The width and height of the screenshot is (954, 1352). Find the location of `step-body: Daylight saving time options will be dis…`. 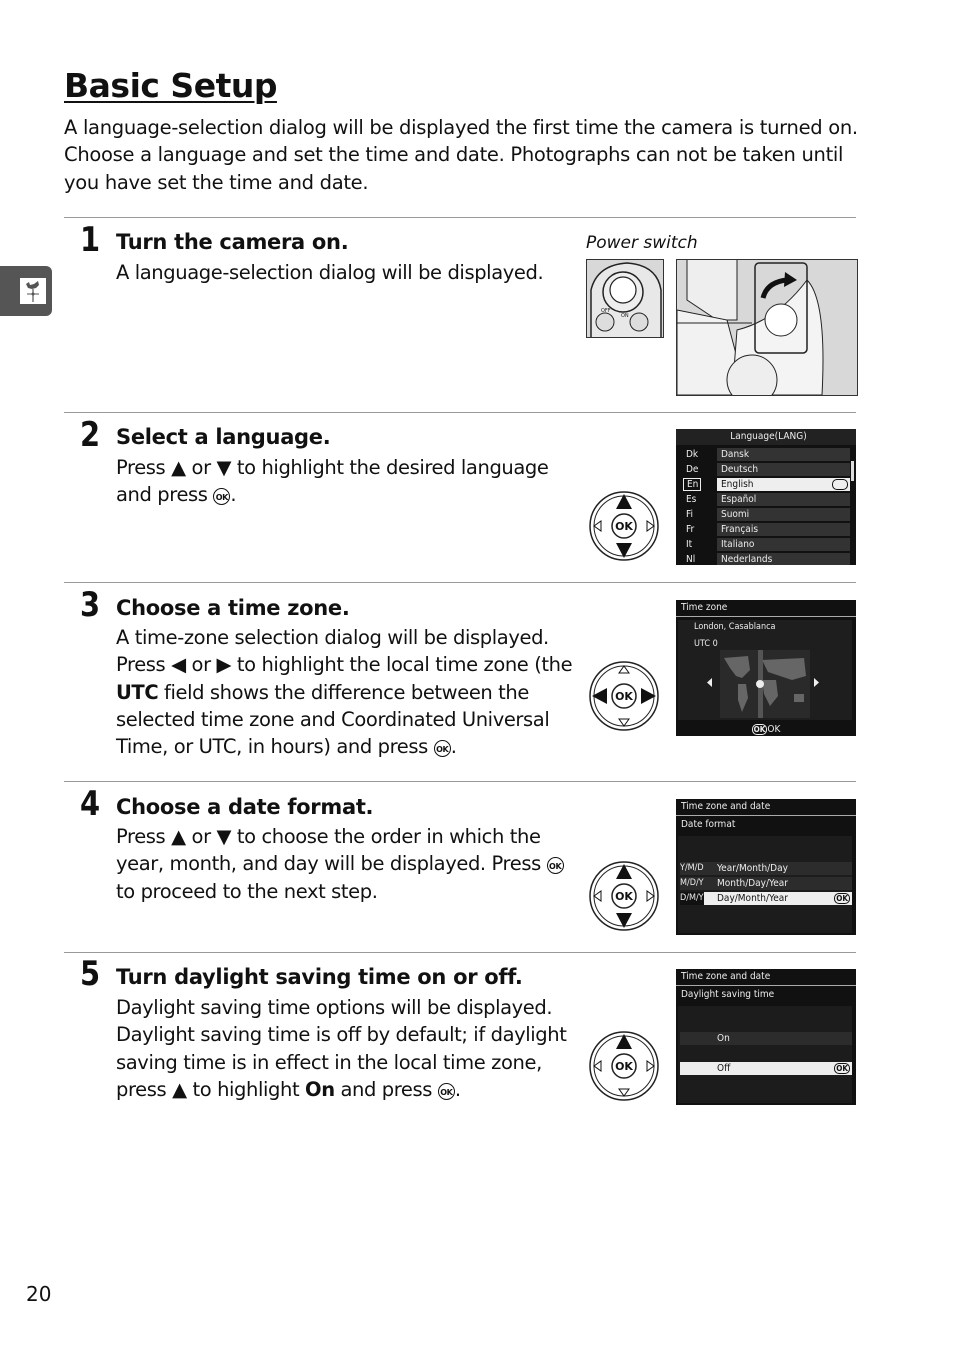

step-body: Daylight saving time options will be dis… is located at coordinates (341, 1048).